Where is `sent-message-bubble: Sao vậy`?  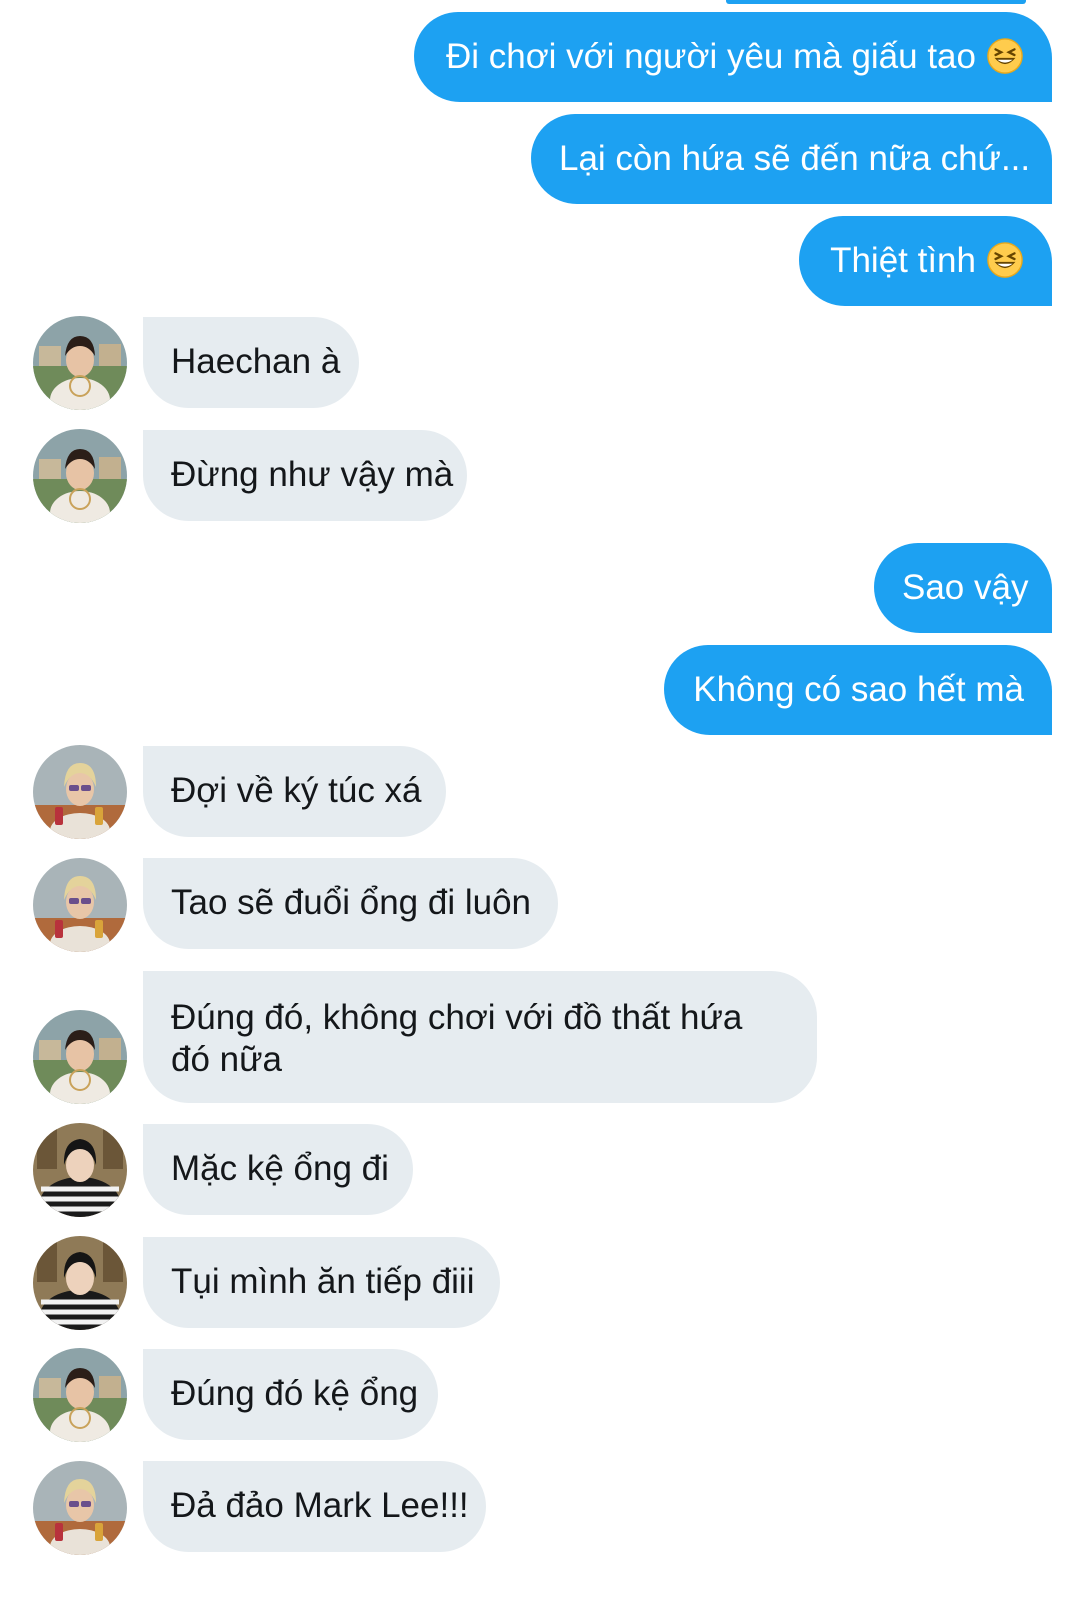
sent-message-bubble: Sao vậy is located at coordinates (963, 588).